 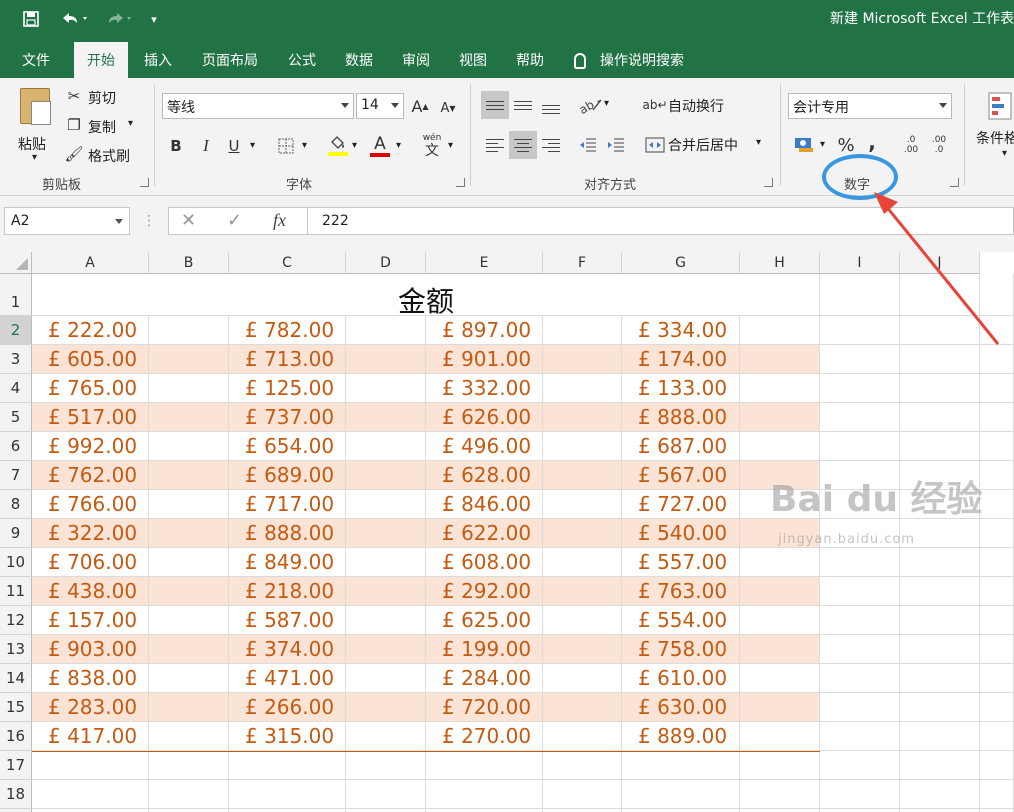 I want to click on italic-button: I, so click(x=206, y=146).